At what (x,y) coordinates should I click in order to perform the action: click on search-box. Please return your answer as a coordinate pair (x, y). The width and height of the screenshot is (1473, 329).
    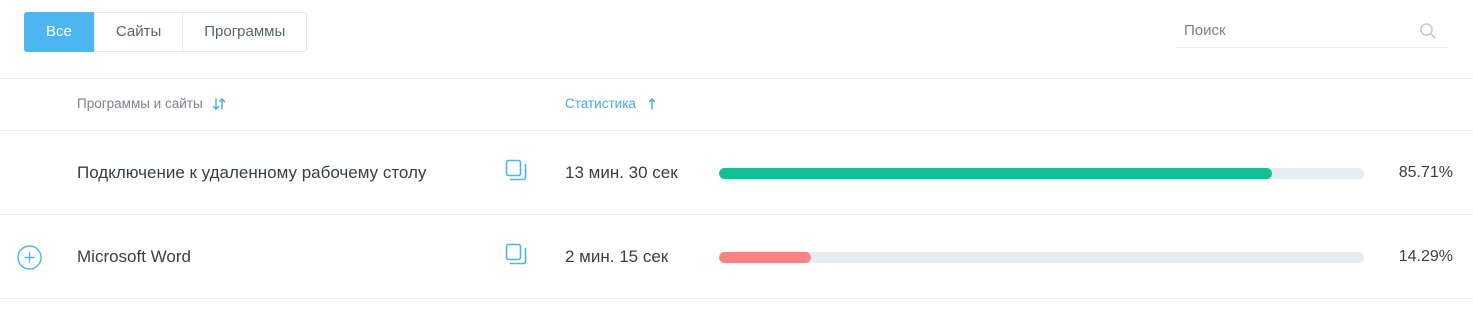
    Looking at the image, I should click on (1312, 31).